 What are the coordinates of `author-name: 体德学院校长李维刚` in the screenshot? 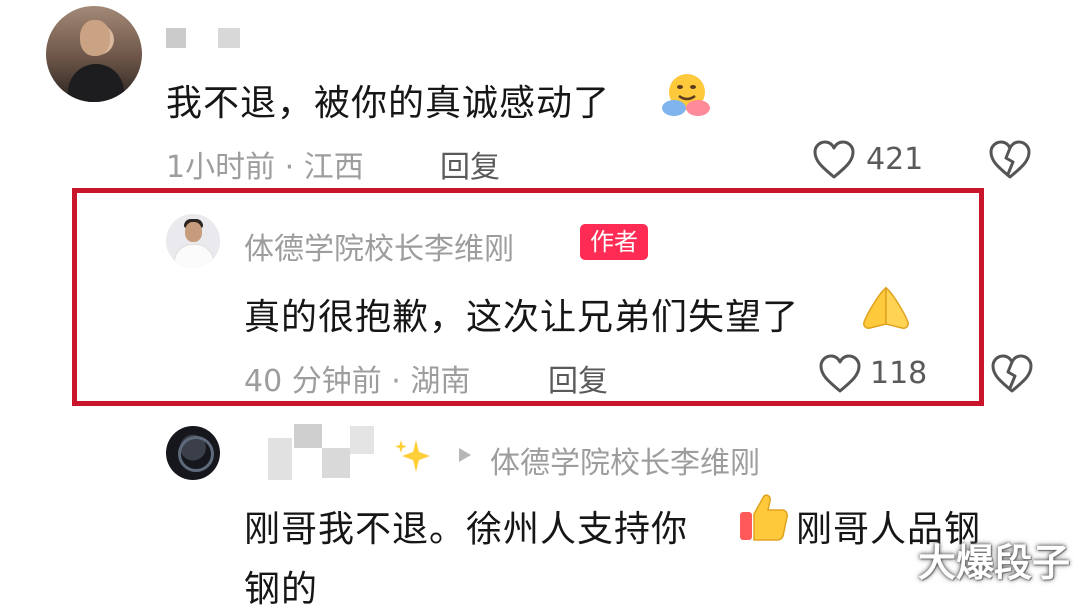 It's located at (379, 246).